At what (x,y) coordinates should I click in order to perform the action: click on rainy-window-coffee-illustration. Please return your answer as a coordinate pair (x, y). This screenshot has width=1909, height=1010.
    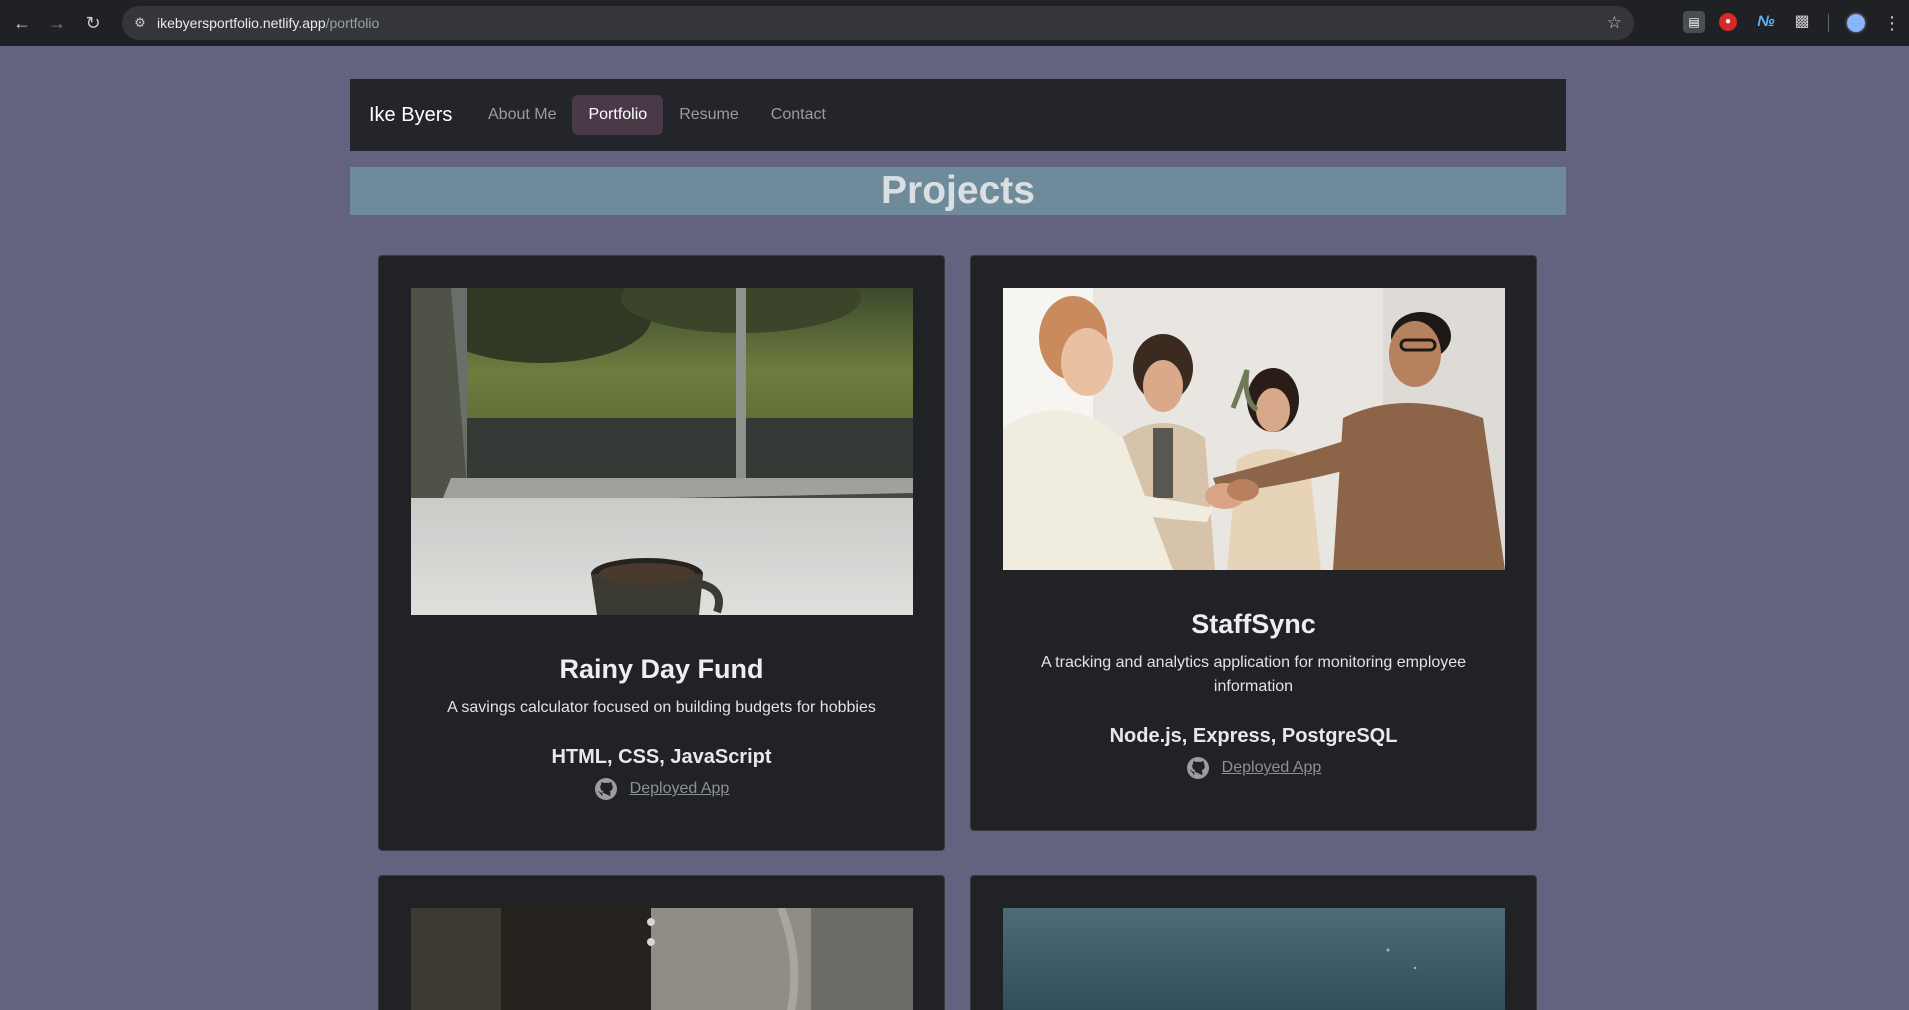
    Looking at the image, I should click on (662, 451).